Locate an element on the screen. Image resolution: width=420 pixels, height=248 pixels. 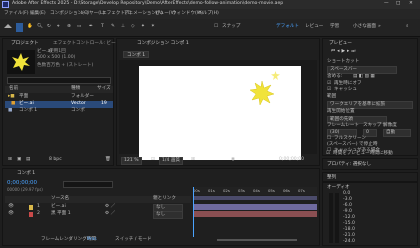
tab-preview: プレビュー is located at coordinates (340, 43).